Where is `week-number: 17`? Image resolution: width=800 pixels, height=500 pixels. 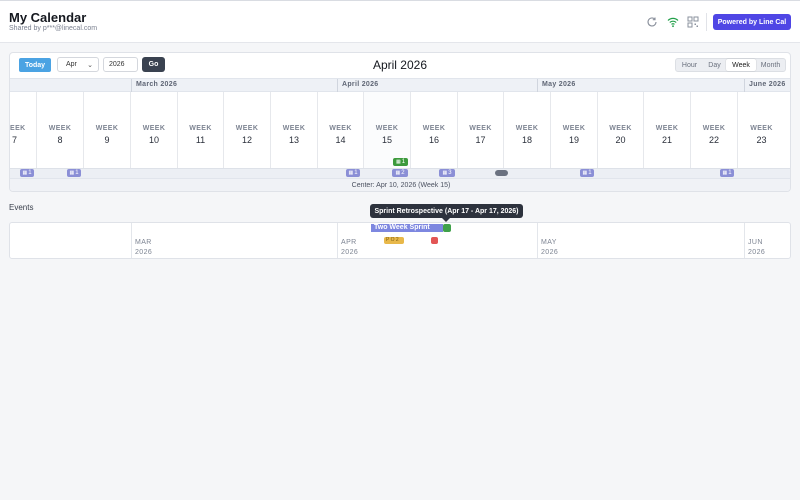 week-number: 17 is located at coordinates (480, 140).